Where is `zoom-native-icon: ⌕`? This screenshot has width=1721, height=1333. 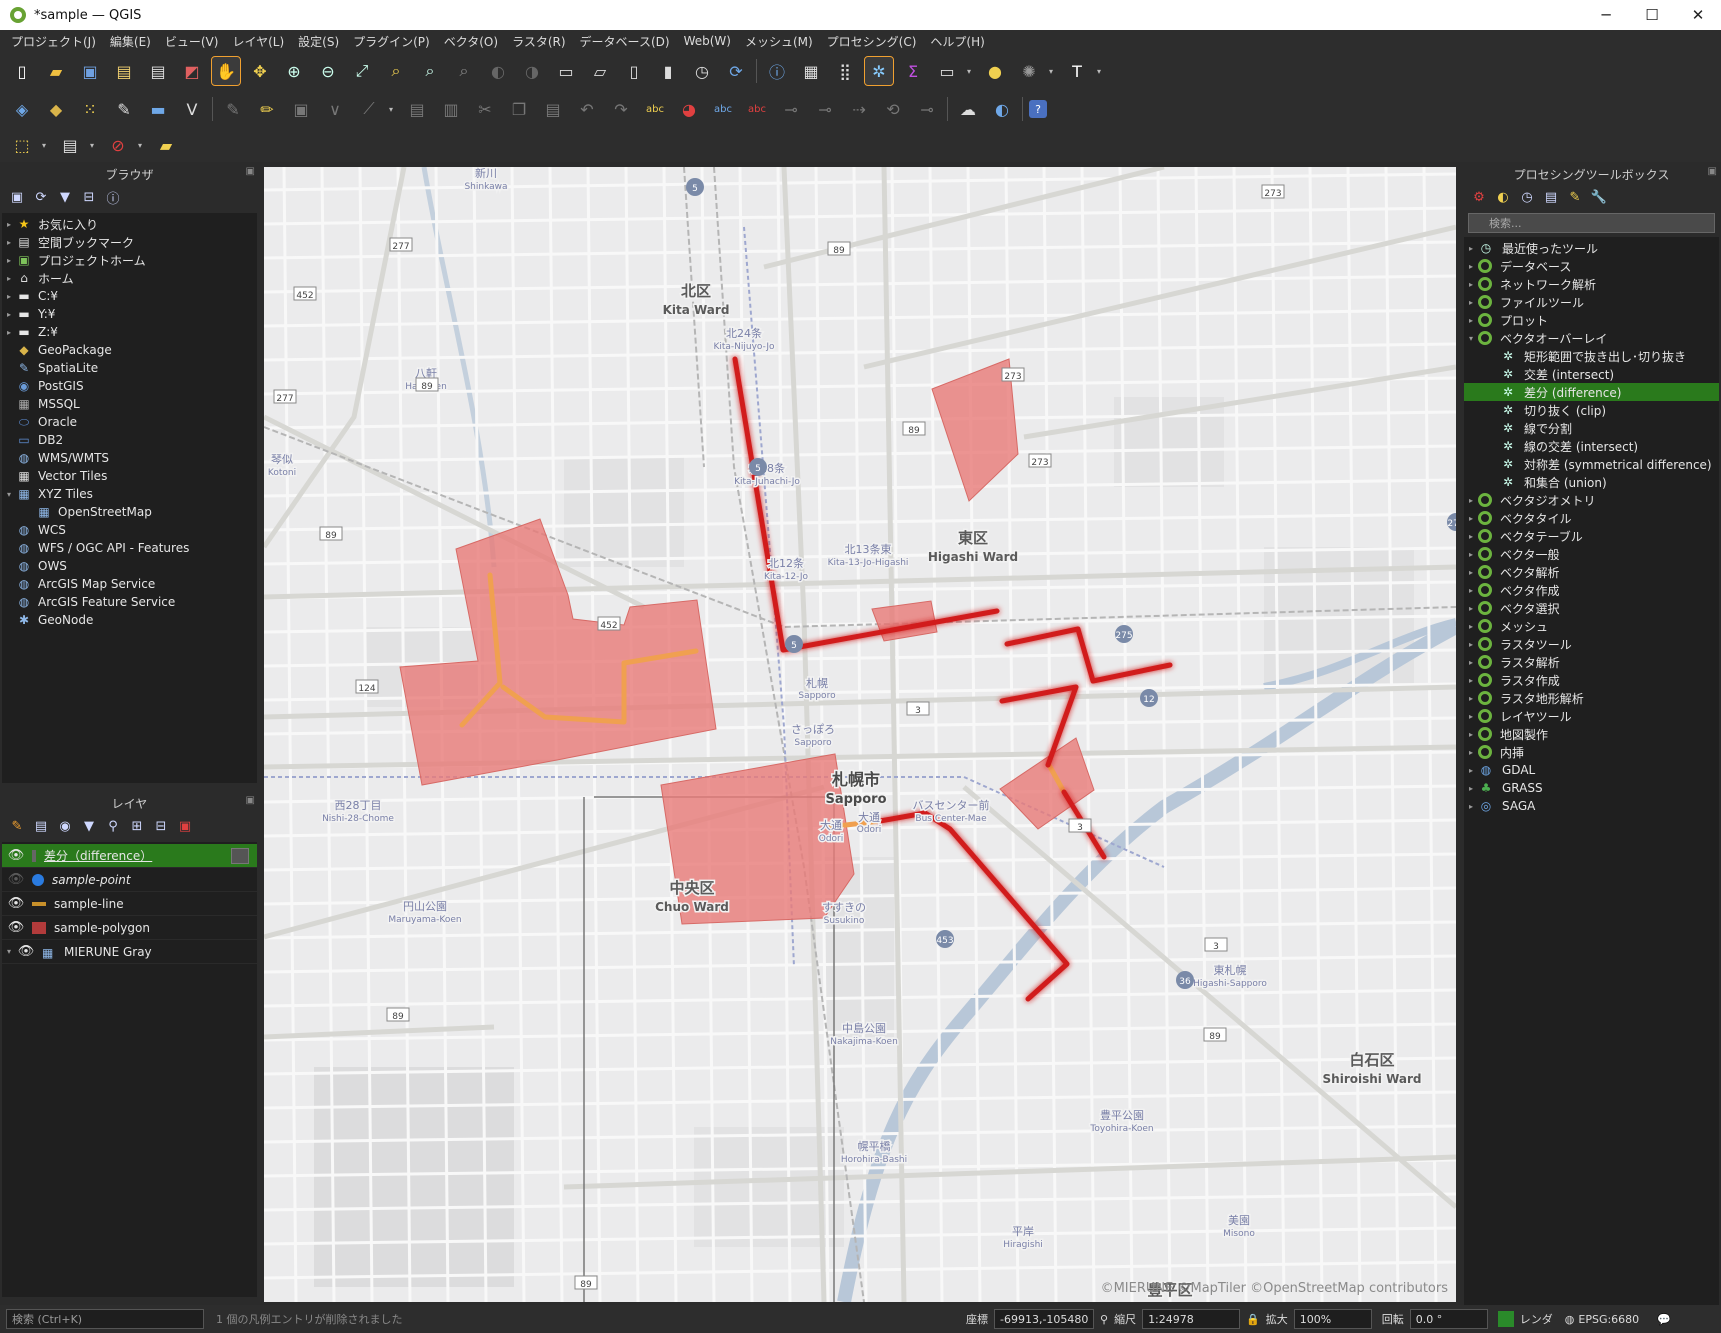
zoom-native-icon: ⌕ is located at coordinates (464, 71).